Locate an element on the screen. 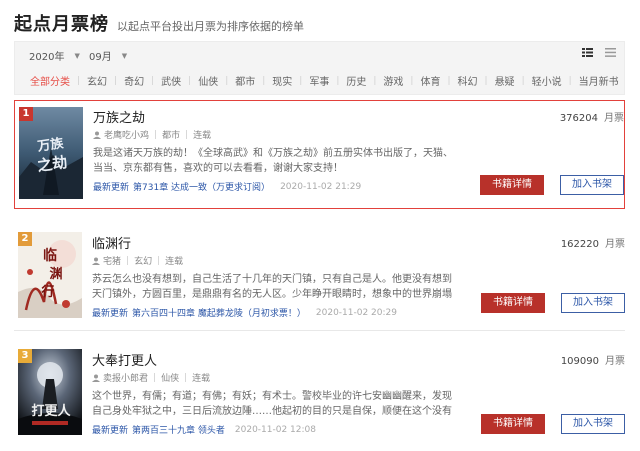  category-xianshi: 现实 is located at coordinates (282, 80).